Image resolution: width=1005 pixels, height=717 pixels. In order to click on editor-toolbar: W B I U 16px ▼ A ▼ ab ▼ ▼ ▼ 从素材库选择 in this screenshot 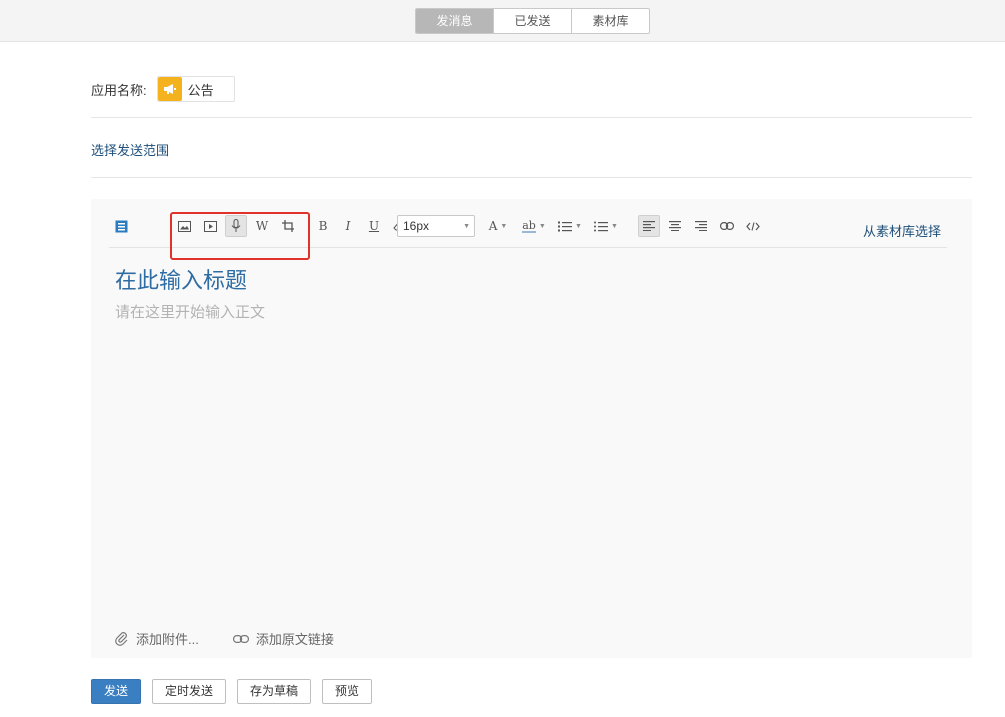, I will do `click(528, 234)`.